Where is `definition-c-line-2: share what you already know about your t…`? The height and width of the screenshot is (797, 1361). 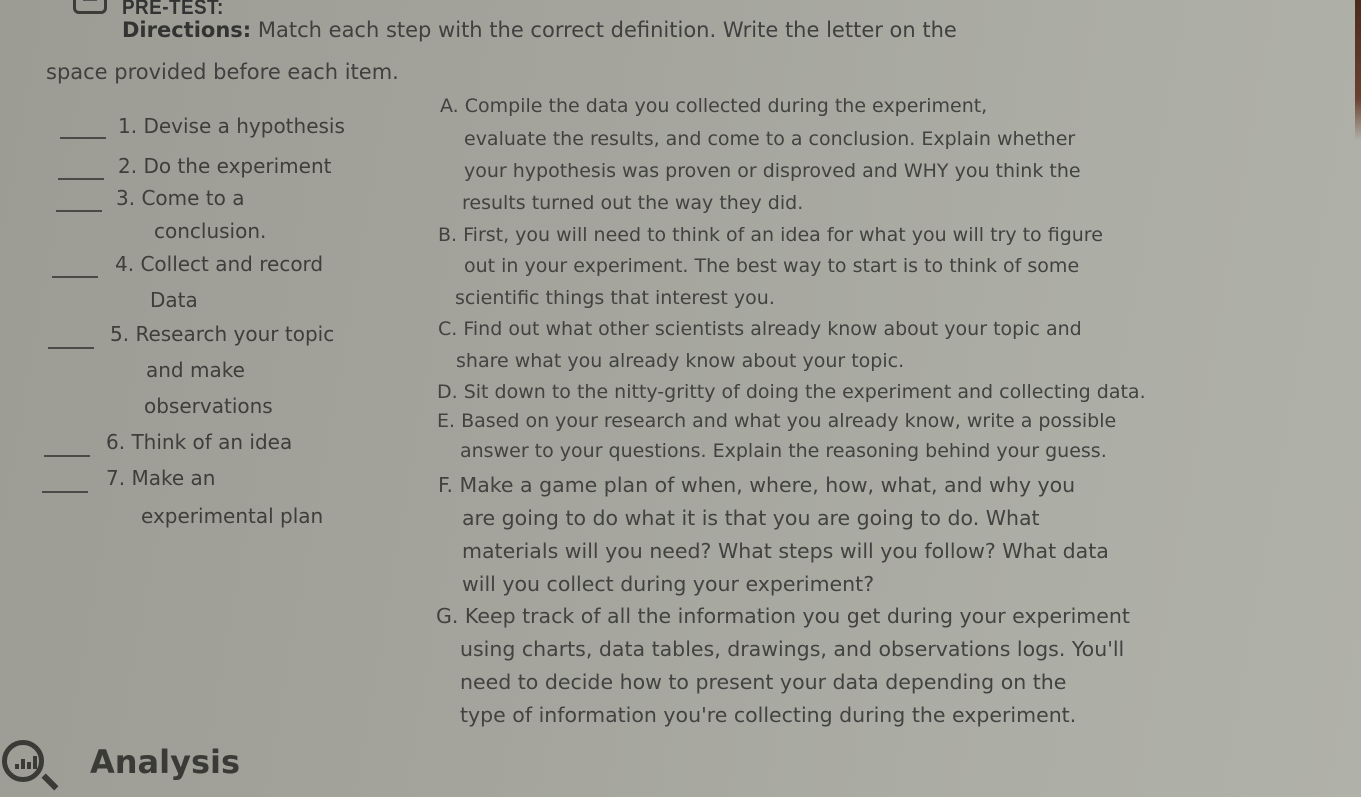 definition-c-line-2: share what you already know about your t… is located at coordinates (680, 361).